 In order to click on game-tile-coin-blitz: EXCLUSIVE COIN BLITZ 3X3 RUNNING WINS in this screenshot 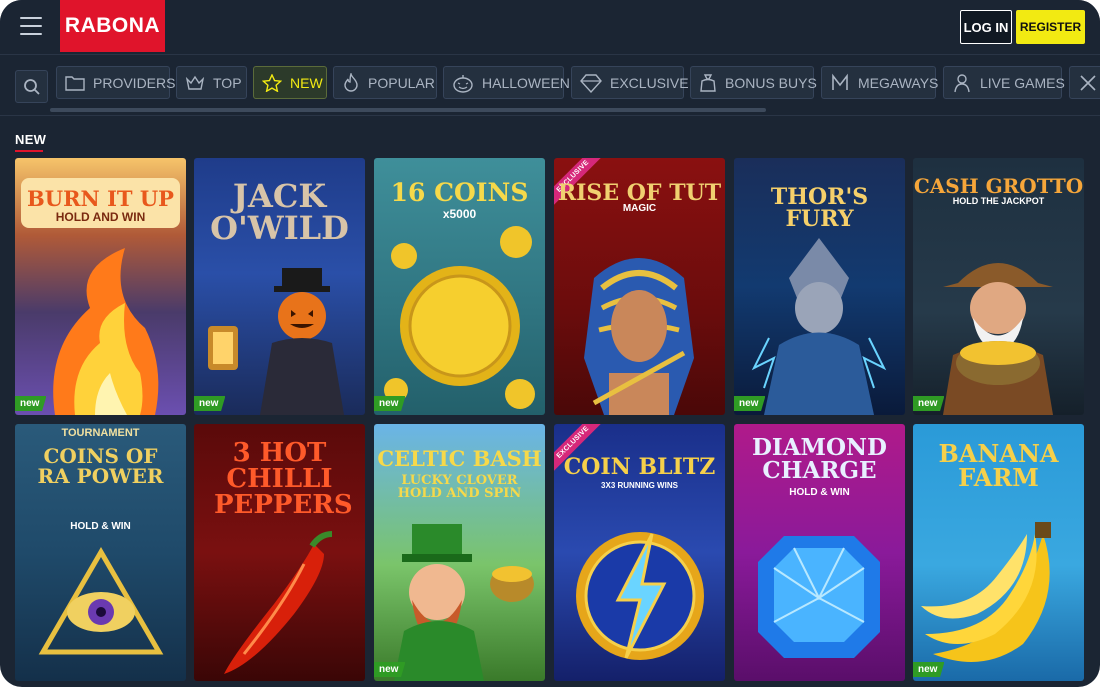, I will do `click(639, 552)`.